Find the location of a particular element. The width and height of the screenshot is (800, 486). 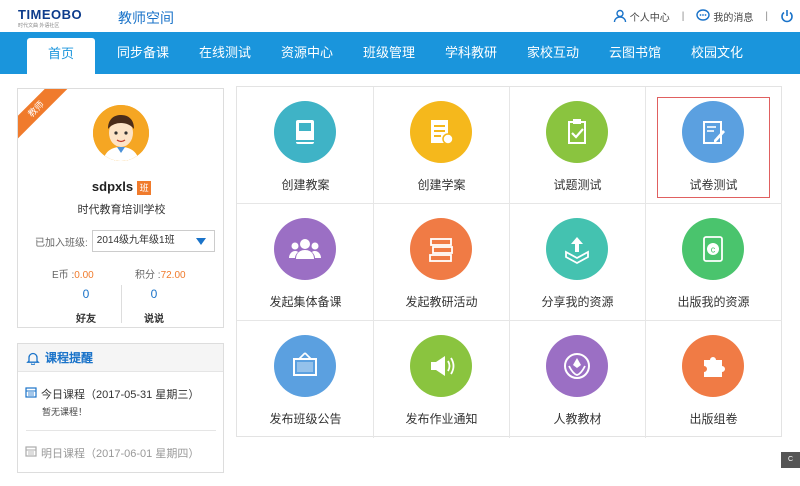

tile-label: 创建教案 is located at coordinates (305, 185).